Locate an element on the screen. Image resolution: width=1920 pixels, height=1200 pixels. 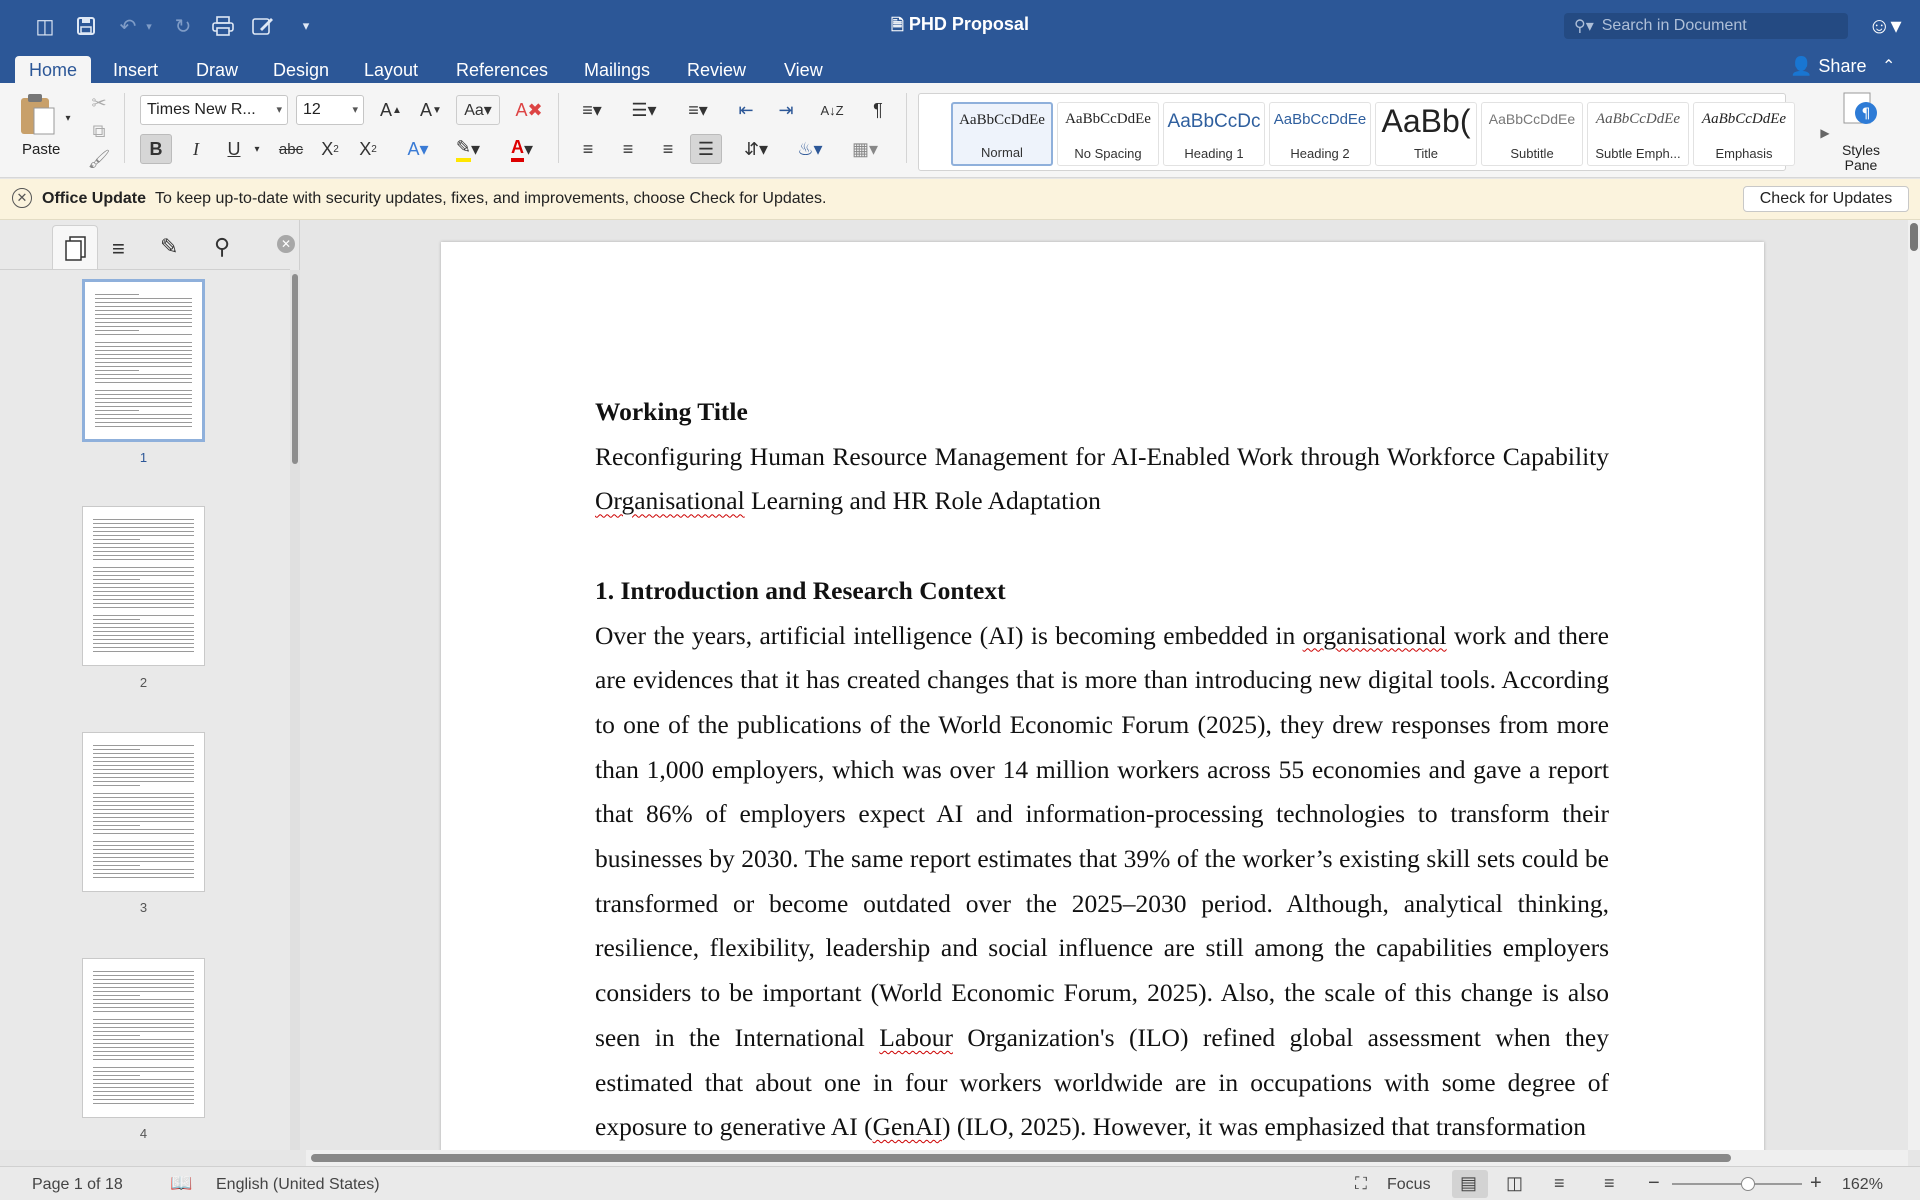
align-left-icon: ≡ is located at coordinates (588, 149).